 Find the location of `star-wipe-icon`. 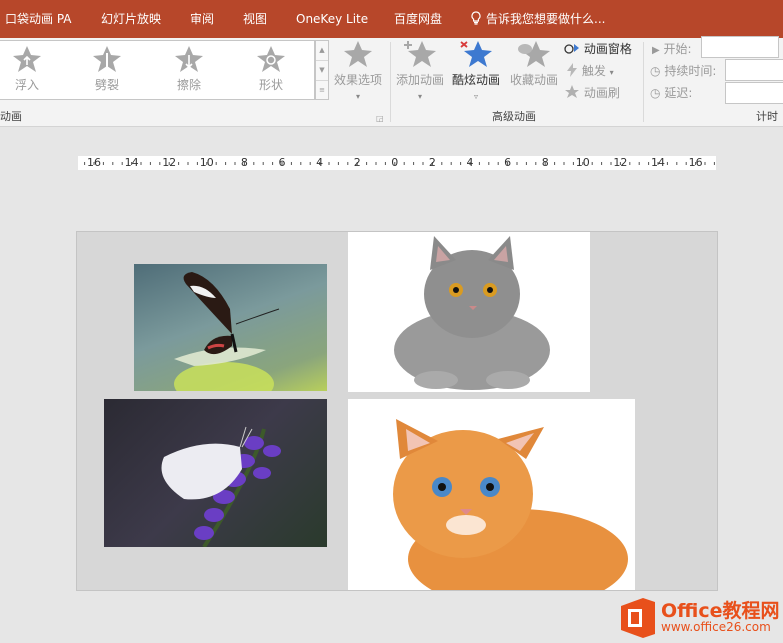

star-wipe-icon is located at coordinates (189, 59).